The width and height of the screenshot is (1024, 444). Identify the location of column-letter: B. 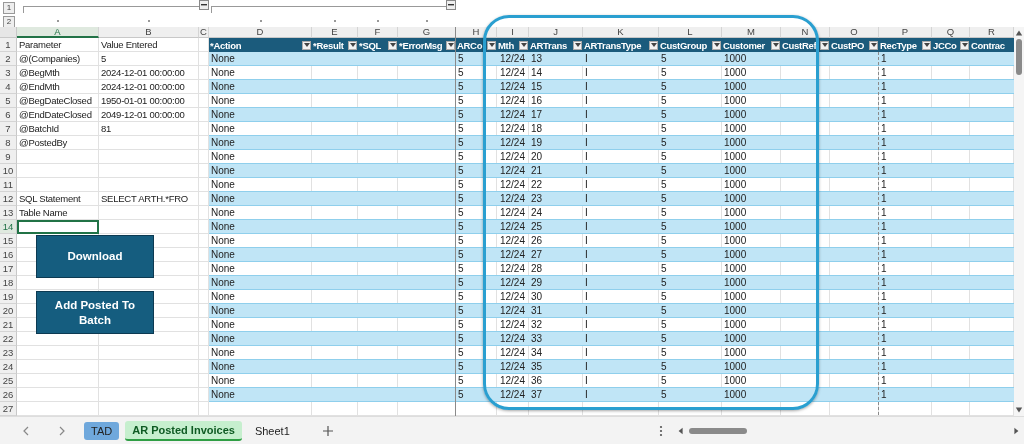
(149, 32).